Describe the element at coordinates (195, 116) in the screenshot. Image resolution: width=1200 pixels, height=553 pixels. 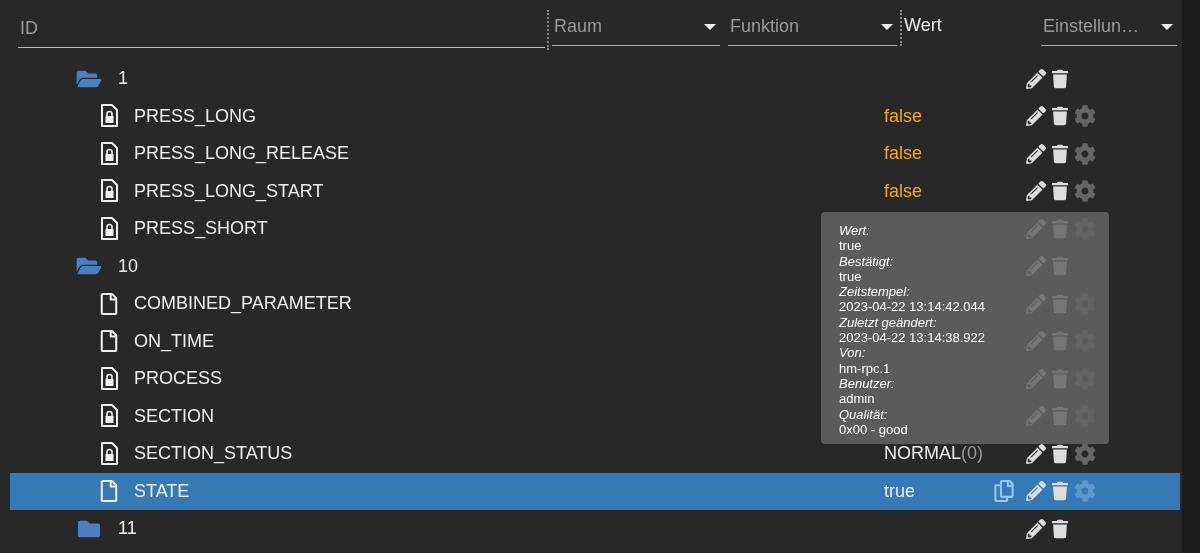
I see `object-id: PRESS_LONG` at that location.